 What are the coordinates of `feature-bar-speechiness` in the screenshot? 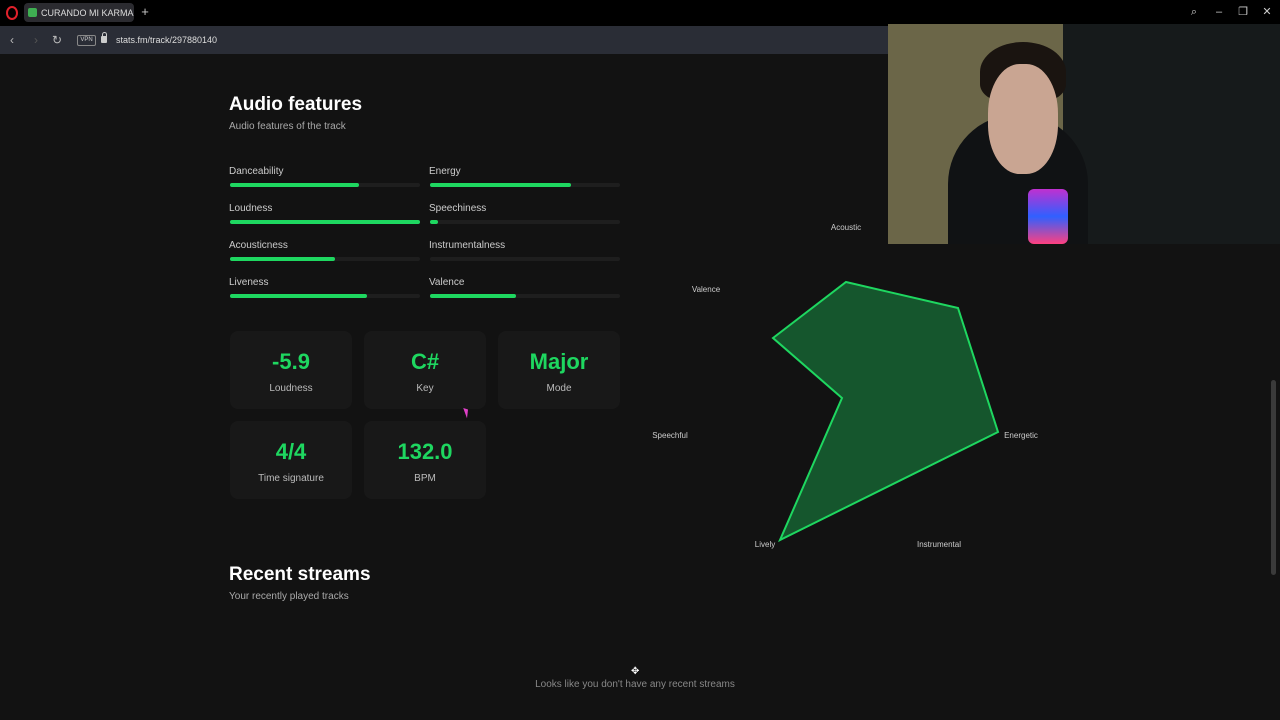 It's located at (525, 222).